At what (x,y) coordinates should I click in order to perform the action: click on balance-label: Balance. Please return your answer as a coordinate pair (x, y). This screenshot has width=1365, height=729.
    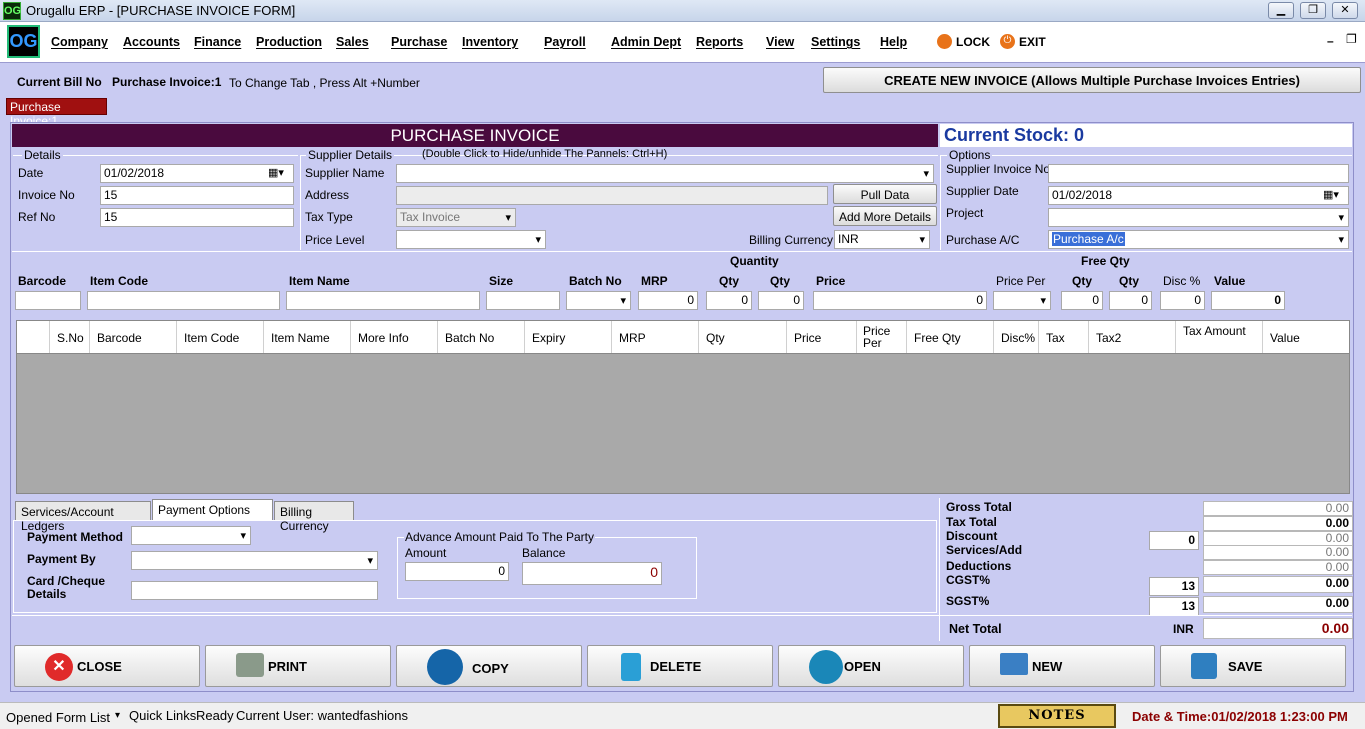
    Looking at the image, I should click on (544, 553).